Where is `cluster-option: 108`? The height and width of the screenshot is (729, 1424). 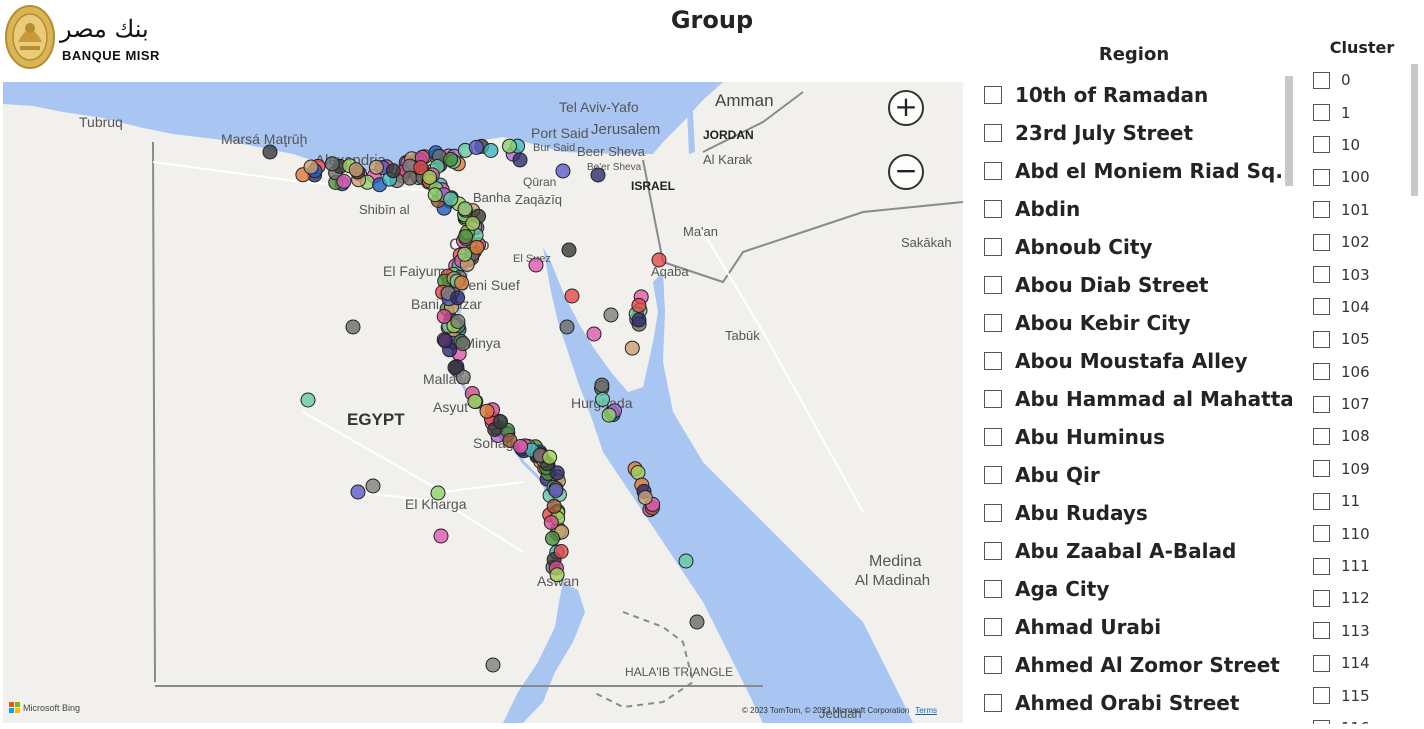
cluster-option: 108 is located at coordinates (1358, 436).